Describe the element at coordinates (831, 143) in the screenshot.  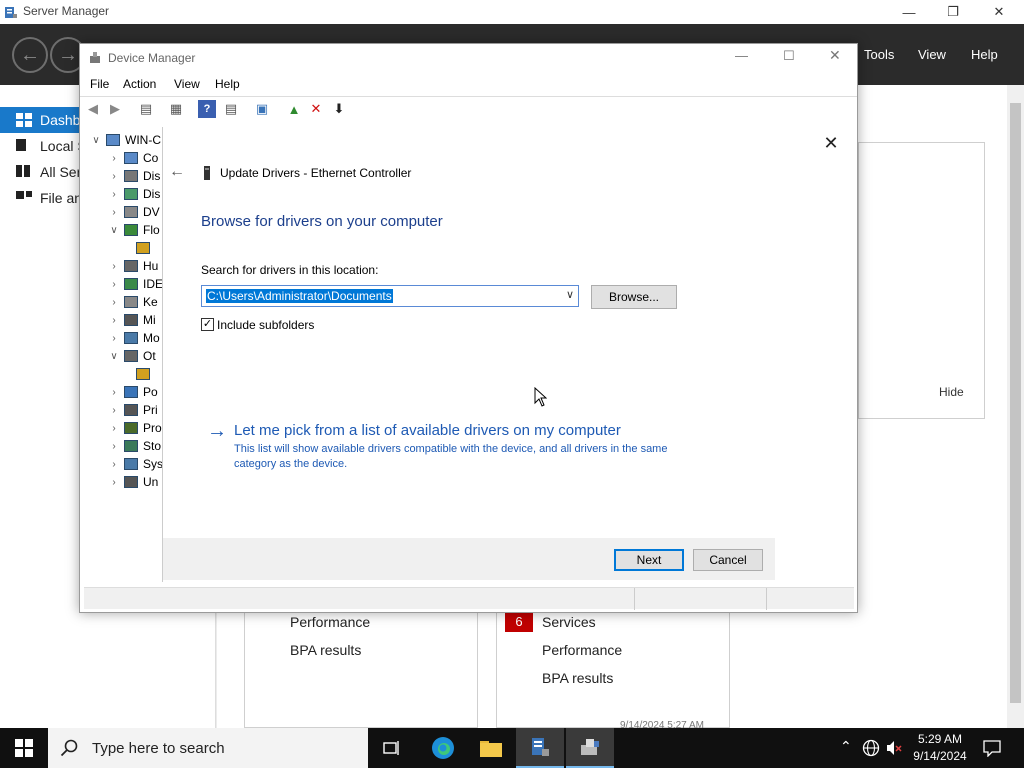
I see `close-icon: ✕` at that location.